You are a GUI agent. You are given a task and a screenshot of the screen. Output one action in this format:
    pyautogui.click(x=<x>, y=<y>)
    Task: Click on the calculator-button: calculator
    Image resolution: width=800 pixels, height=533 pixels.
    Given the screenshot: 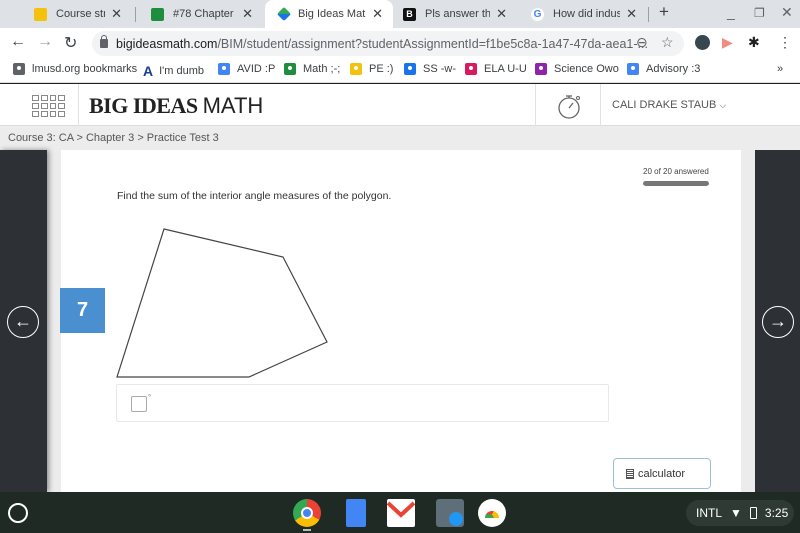 What is the action you would take?
    pyautogui.click(x=662, y=473)
    